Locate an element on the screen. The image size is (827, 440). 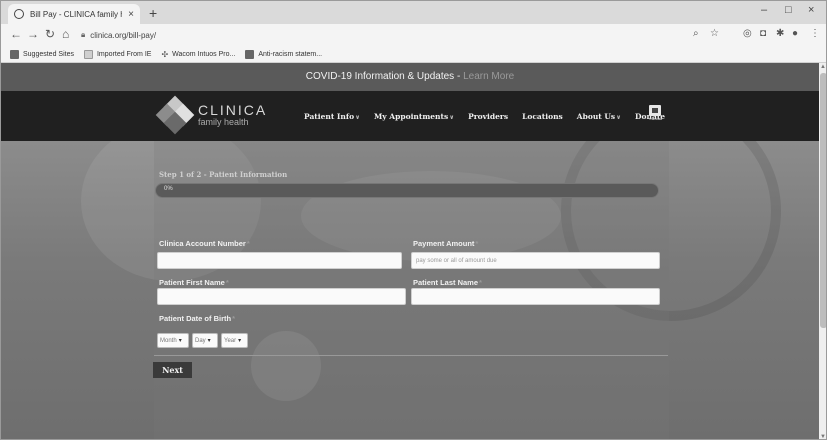
address-bar: 🔒︎ clinica.org/bill-pay/ is located at coordinates (401, 35).